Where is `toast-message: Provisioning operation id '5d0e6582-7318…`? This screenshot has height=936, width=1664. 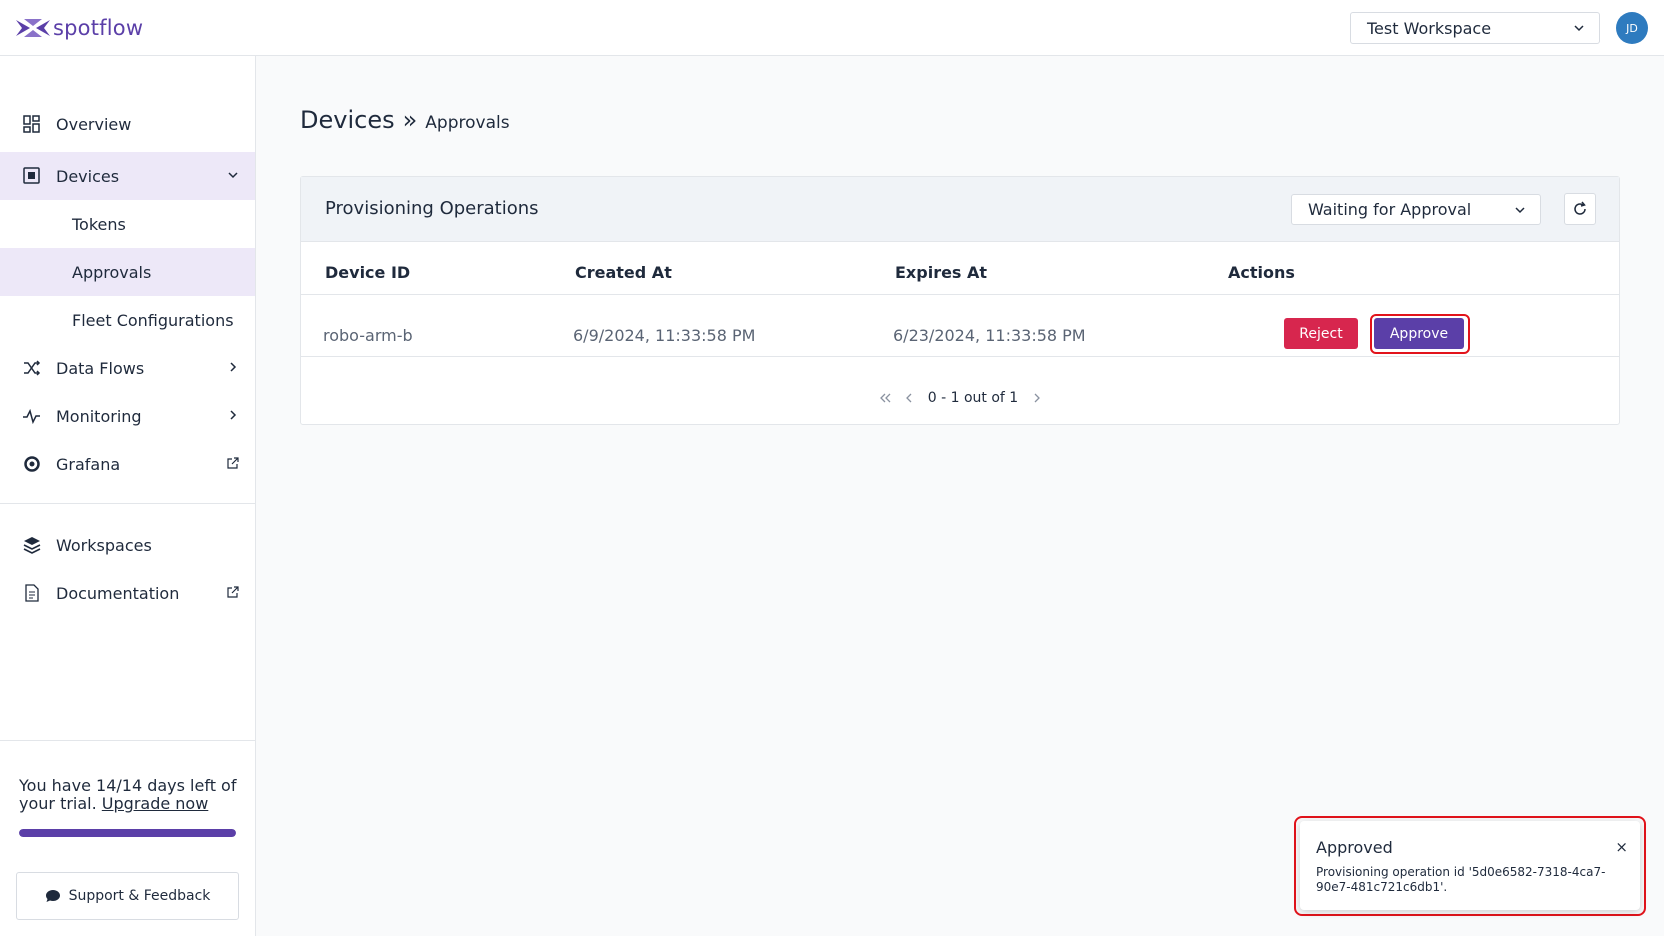 toast-message: Provisioning operation id '5d0e6582-7318… is located at coordinates (1461, 879).